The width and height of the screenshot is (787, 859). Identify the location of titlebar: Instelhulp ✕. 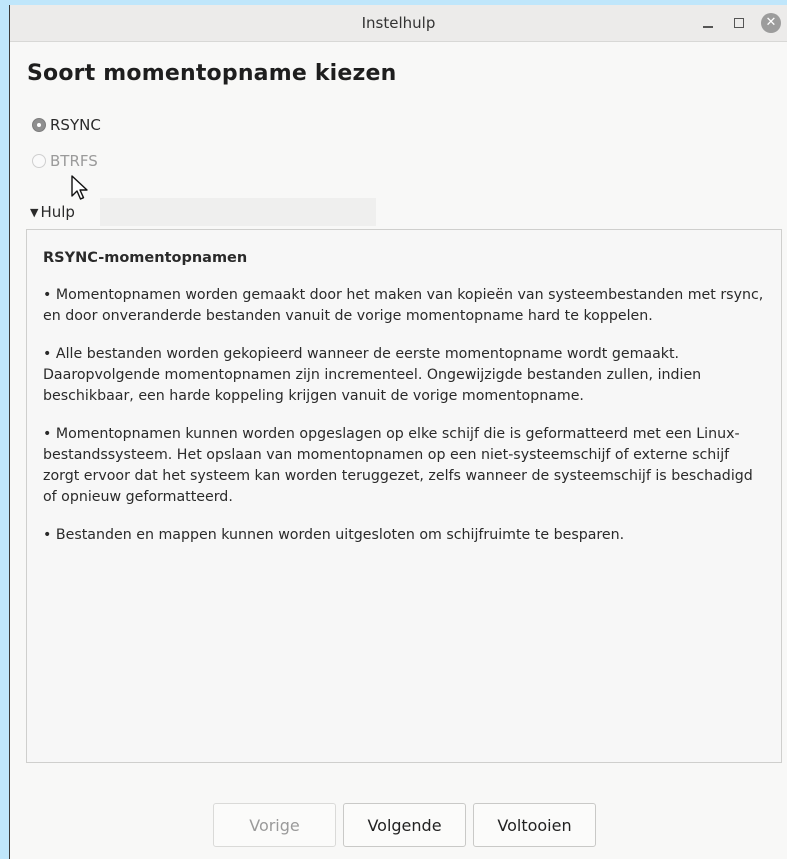
(398, 23).